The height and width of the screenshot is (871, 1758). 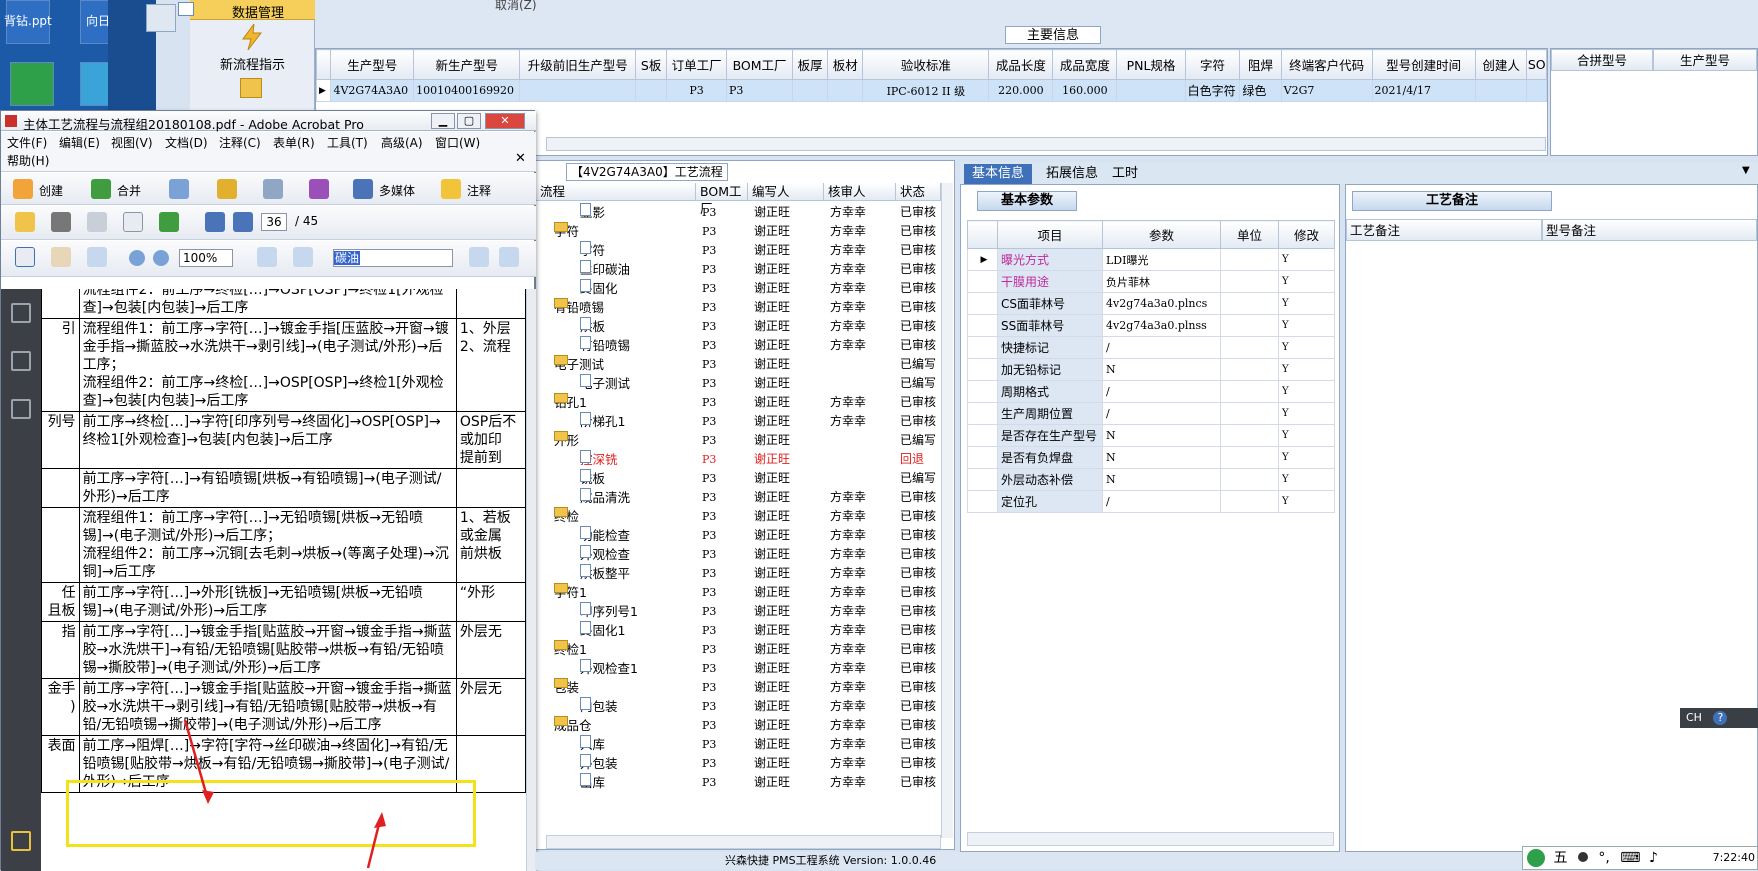 I want to click on tree-row: 成品清洗 P3 谢正旺 方幸幸 已审核, so click(x=741, y=497).